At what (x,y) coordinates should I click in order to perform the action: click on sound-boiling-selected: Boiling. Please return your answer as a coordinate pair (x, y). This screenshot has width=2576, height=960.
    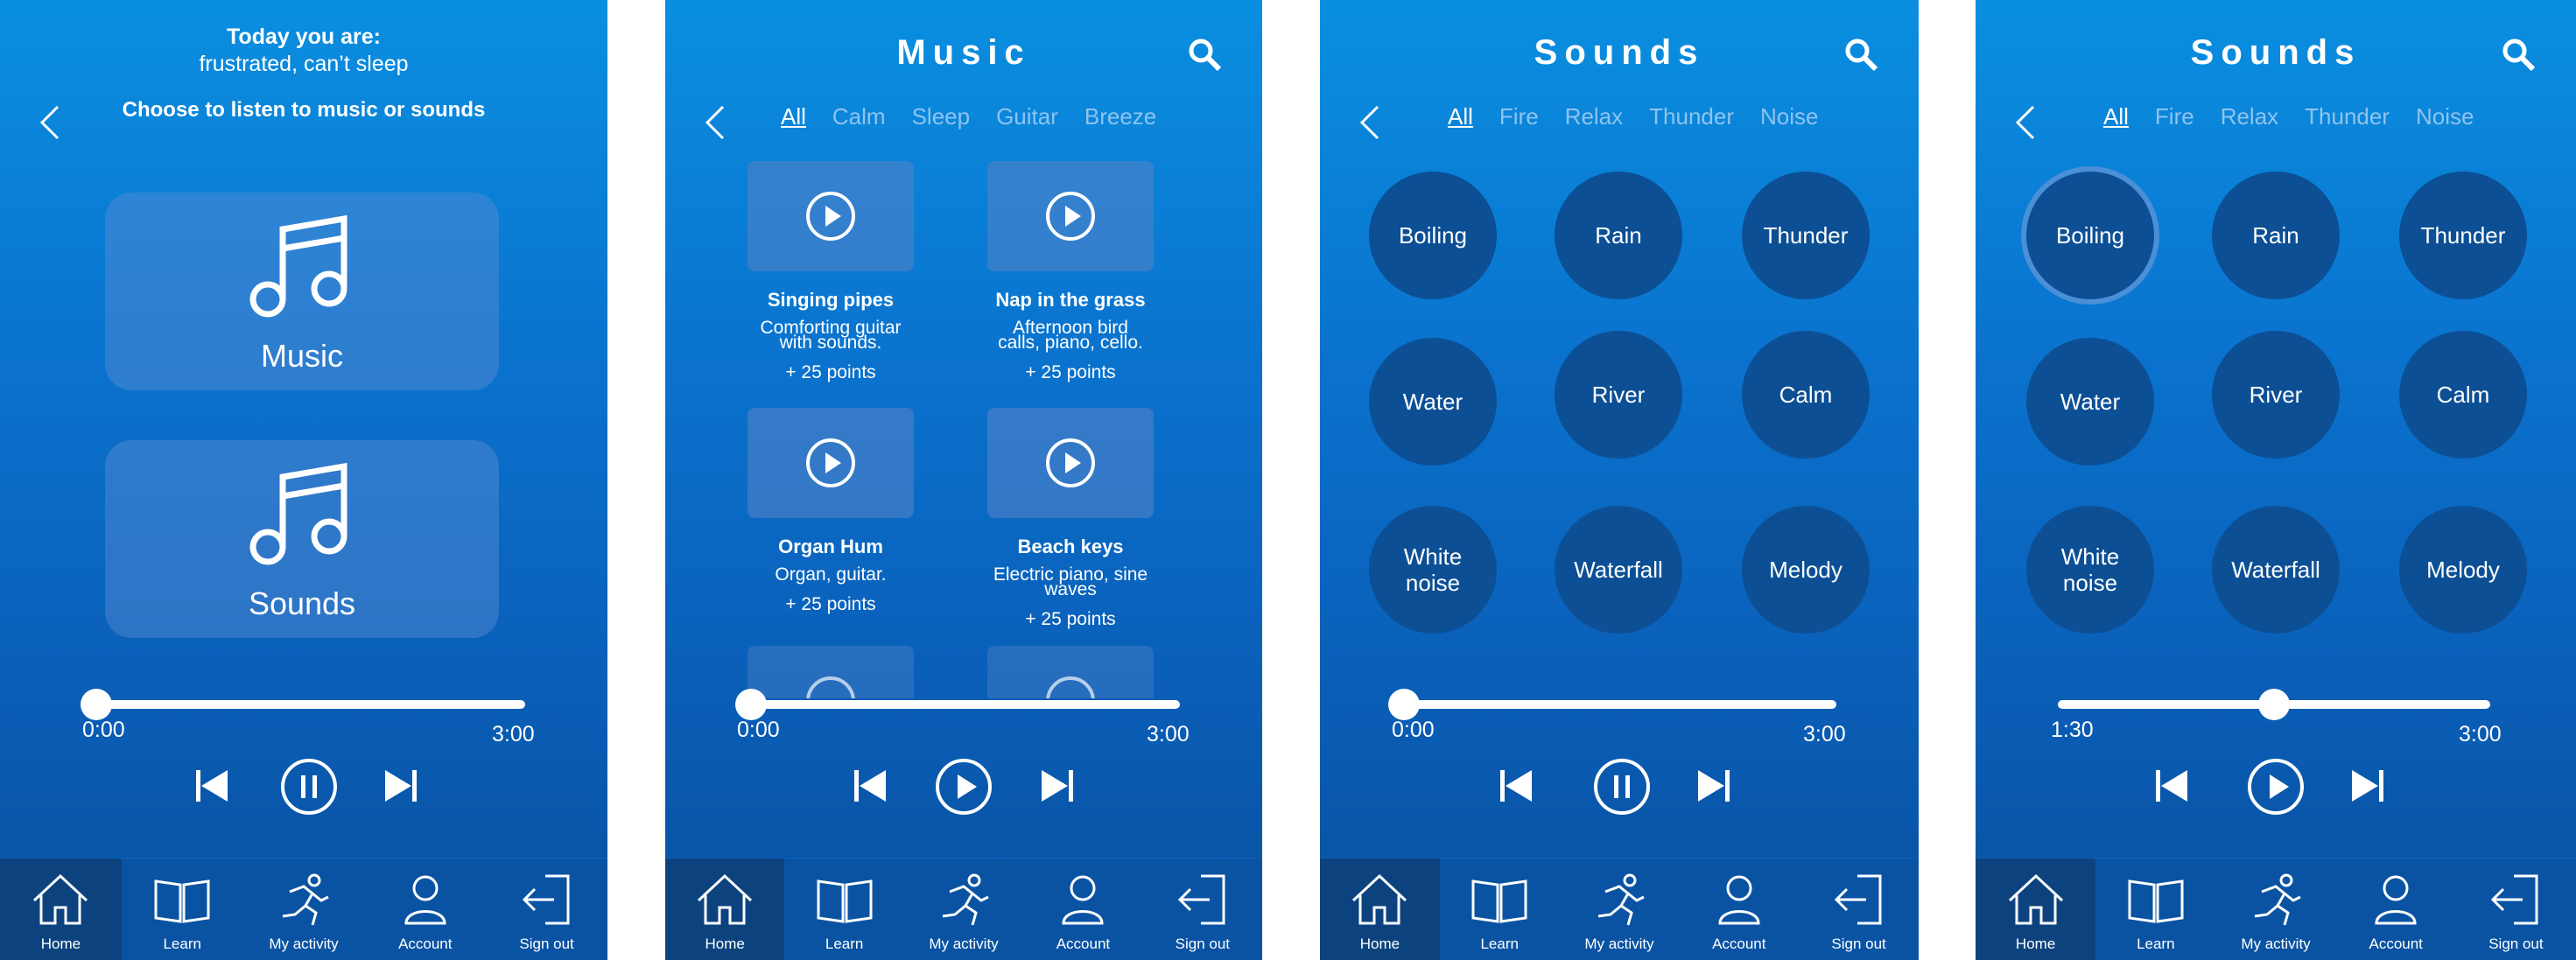
    Looking at the image, I should click on (2090, 236).